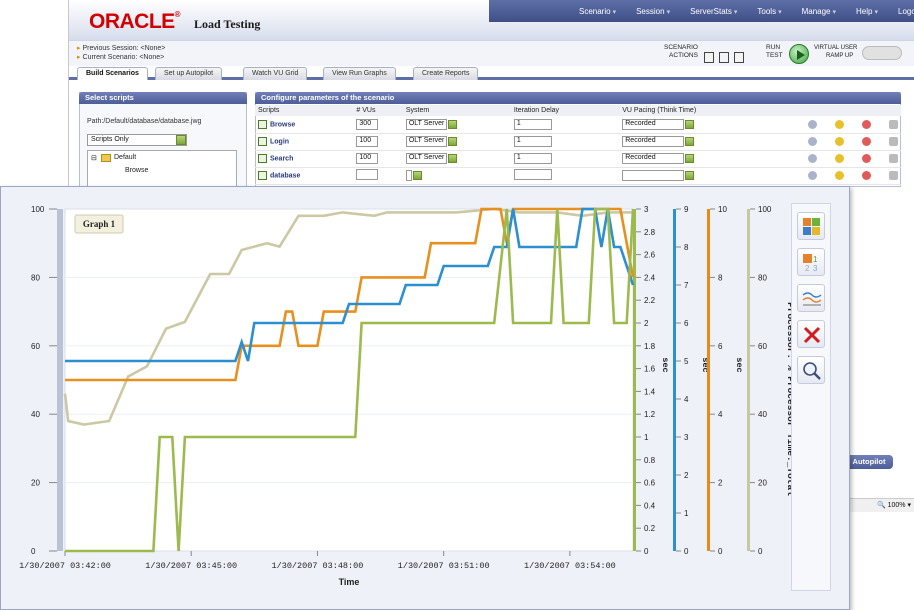 Image resolution: width=914 pixels, height=610 pixels. What do you see at coordinates (739, 57) in the screenshot?
I see `save-scenario-icon` at bounding box center [739, 57].